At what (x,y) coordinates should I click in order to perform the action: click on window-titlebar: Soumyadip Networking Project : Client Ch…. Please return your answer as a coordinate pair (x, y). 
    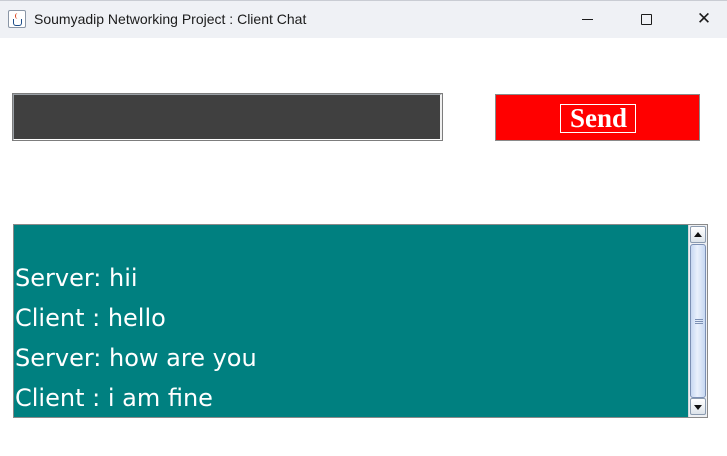
    Looking at the image, I should click on (363, 19).